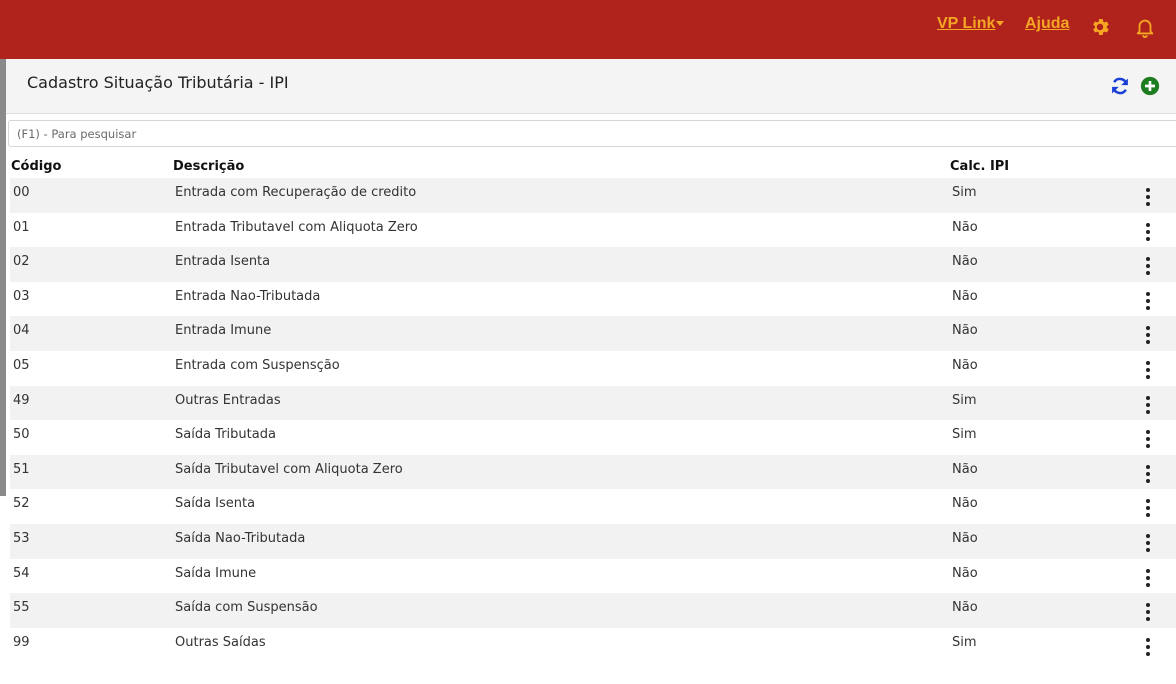 This screenshot has height=684, width=1176. Describe the element at coordinates (593, 472) in the screenshot. I see `table-row: 51 Saída Tributavel com Aliquota Zero Não` at that location.